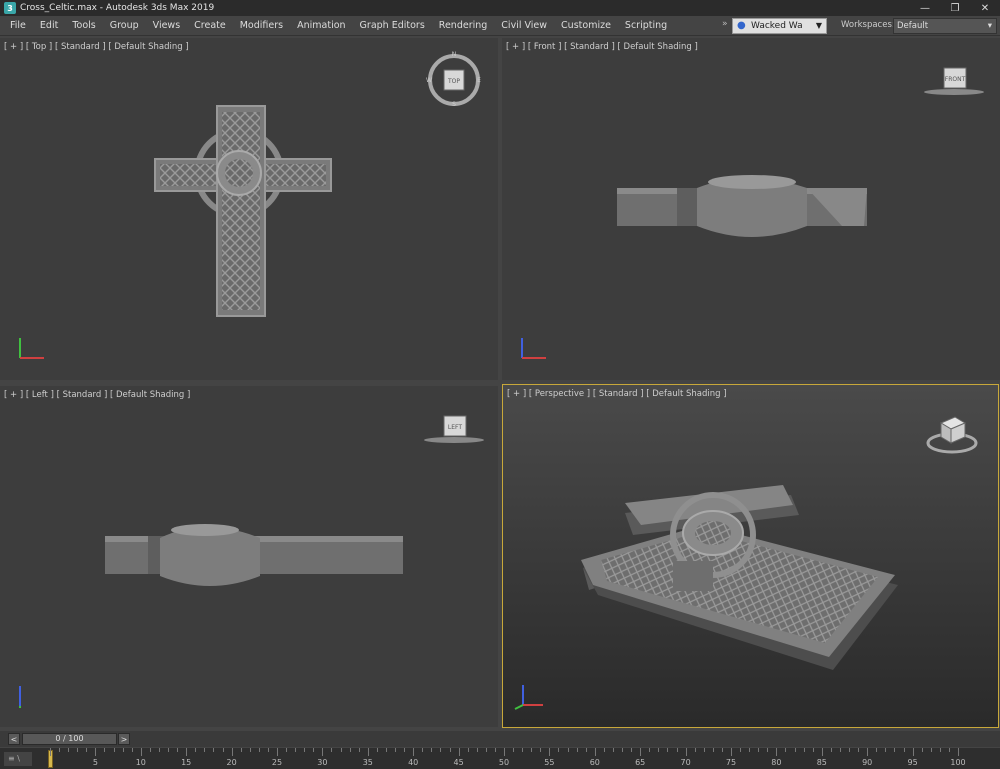 This screenshot has width=1000, height=769. Describe the element at coordinates (945, 26) in the screenshot. I see `workspace-dropdown: Default ▾` at that location.